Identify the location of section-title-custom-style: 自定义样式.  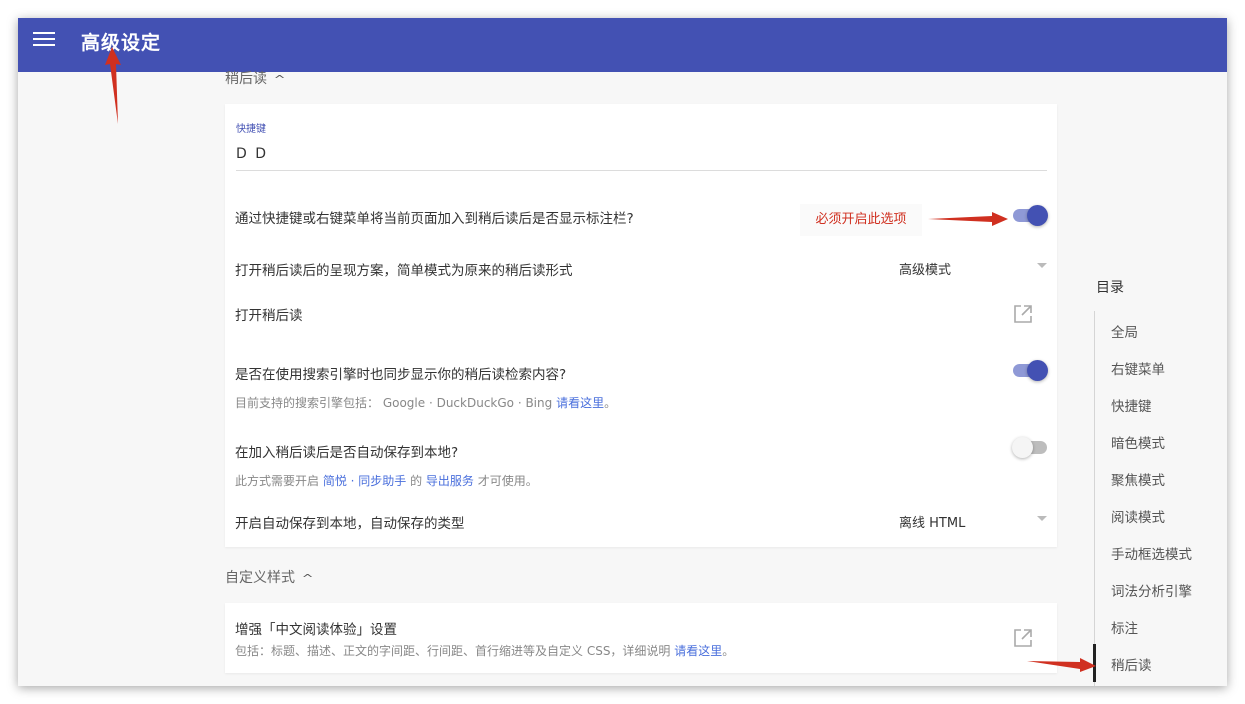
(260, 578).